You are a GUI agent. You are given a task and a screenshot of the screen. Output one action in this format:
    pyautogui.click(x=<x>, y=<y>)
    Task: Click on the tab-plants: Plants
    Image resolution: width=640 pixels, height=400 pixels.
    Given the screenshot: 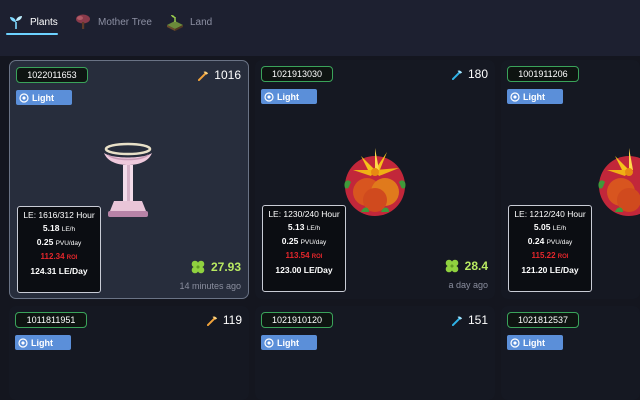 What is the action you would take?
    pyautogui.click(x=33, y=22)
    